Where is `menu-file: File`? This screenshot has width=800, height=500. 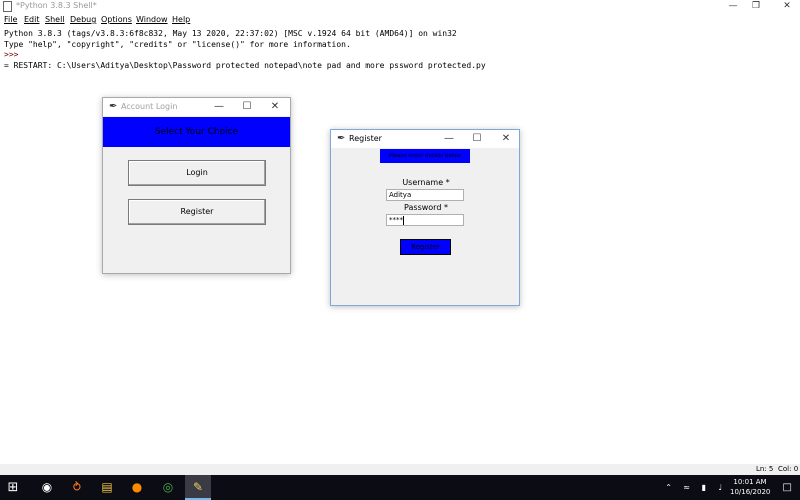
menu-file: File is located at coordinates (10, 19).